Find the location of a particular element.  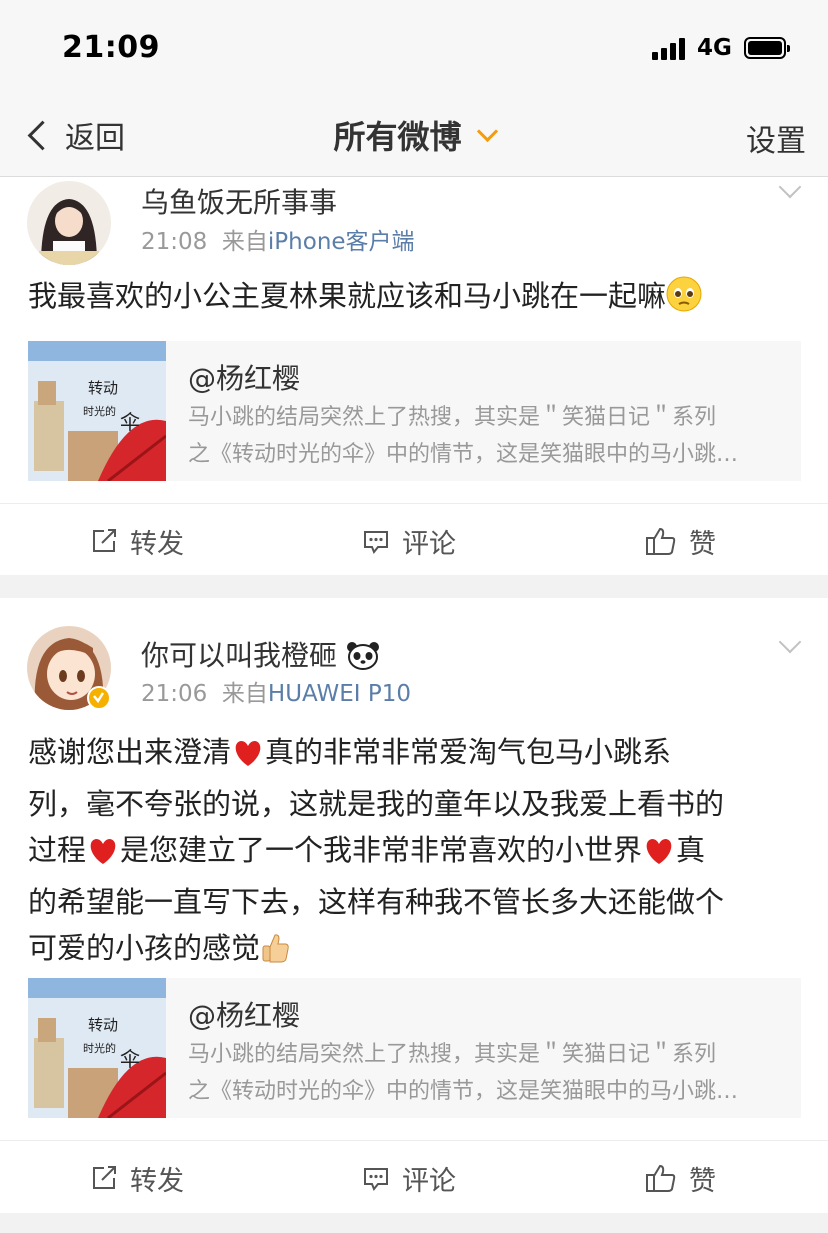

feed-filter-dropdown: 所有微博 is located at coordinates (414, 135).